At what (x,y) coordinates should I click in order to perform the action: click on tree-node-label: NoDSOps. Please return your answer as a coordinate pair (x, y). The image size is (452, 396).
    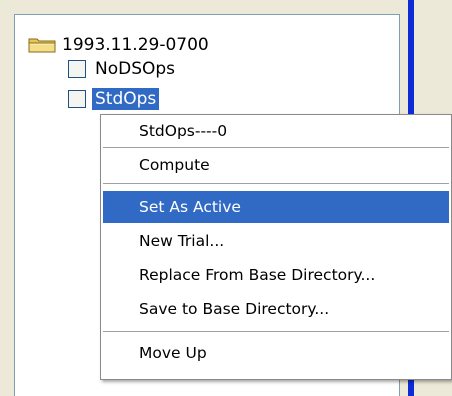
    Looking at the image, I should click on (135, 69).